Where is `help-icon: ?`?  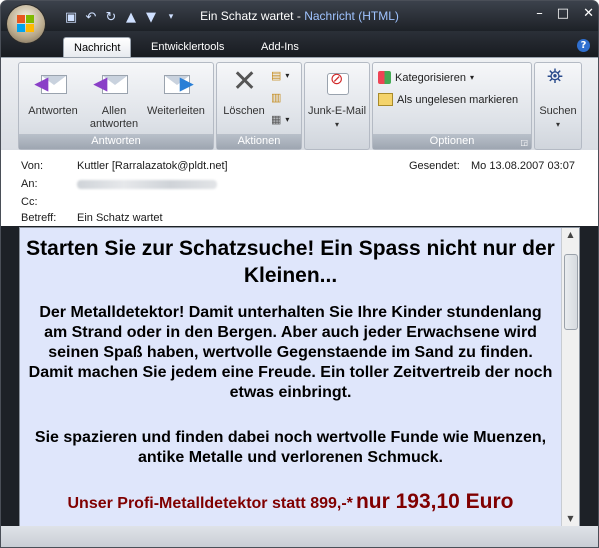
help-icon: ? is located at coordinates (583, 45).